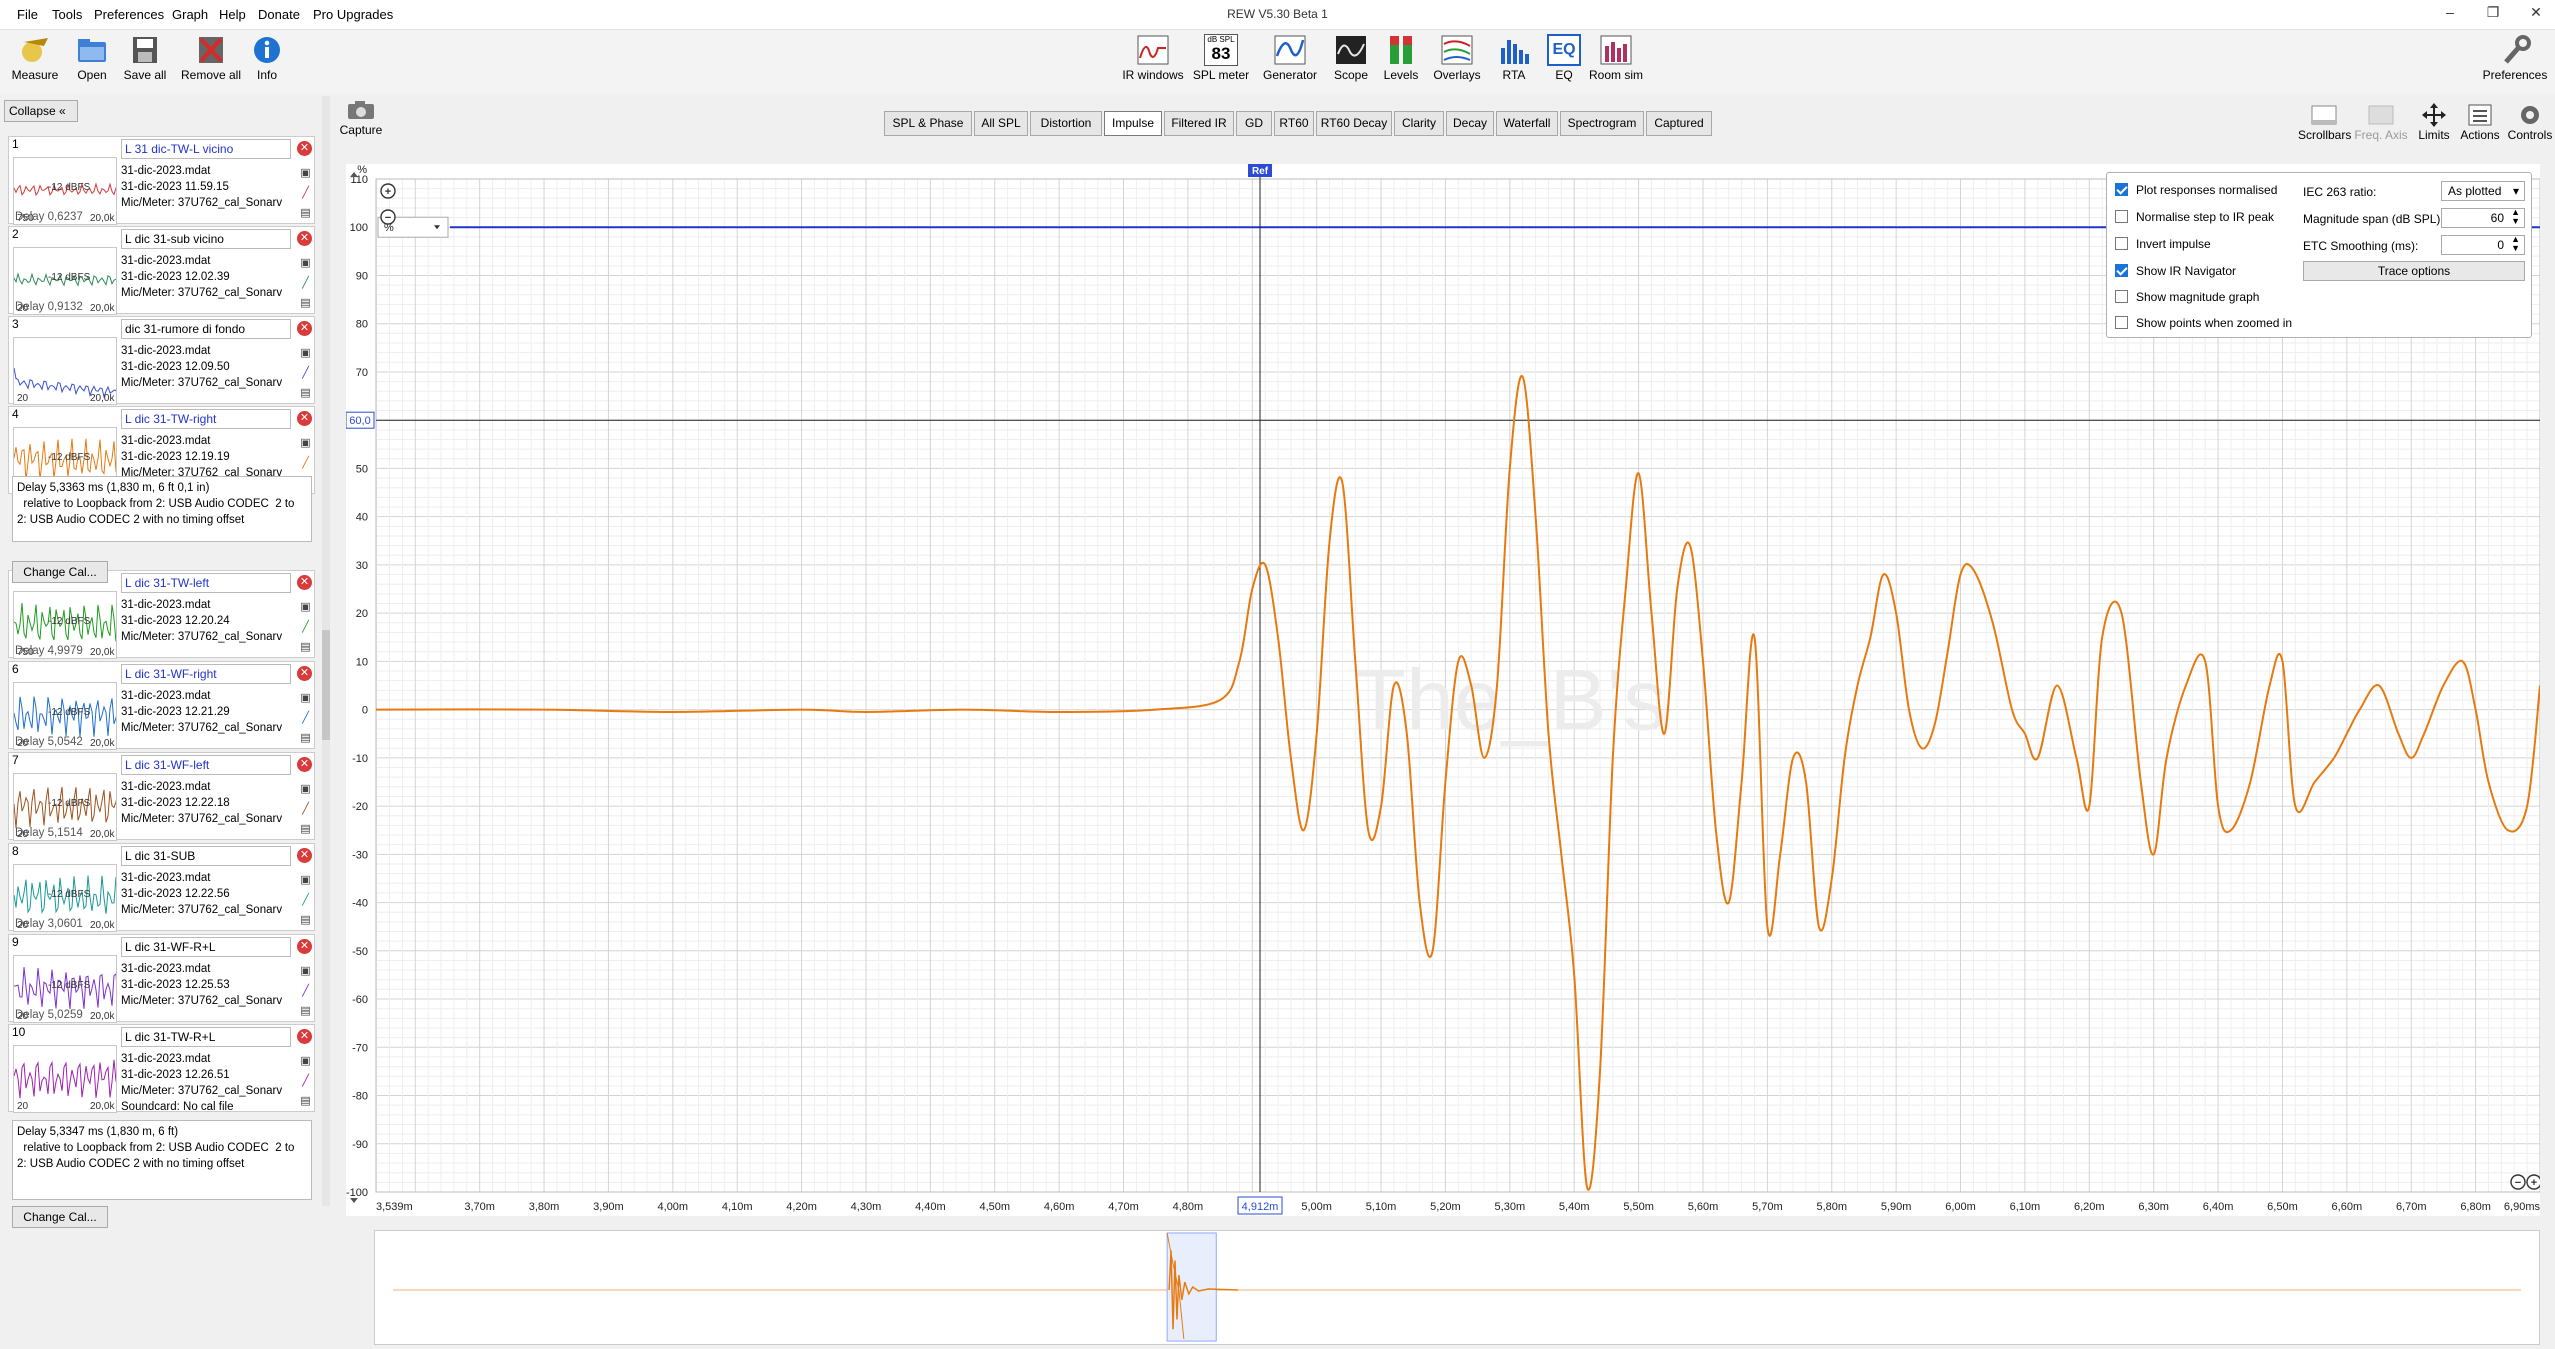 Image resolution: width=2555 pixels, height=1349 pixels. Describe the element at coordinates (206, 1037) in the screenshot. I see `measurement-name-field: L dic 31-TW-R+L` at that location.